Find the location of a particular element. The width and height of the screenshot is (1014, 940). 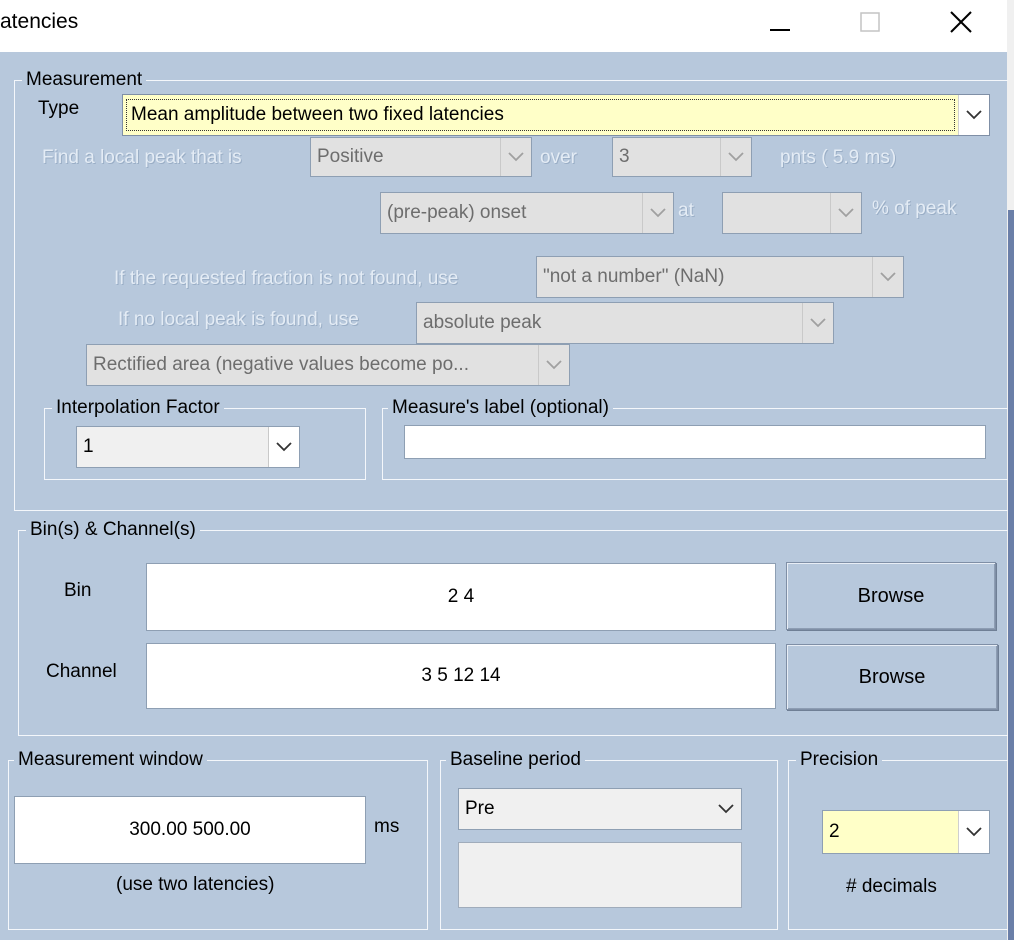

measure-label-input is located at coordinates (695, 442).